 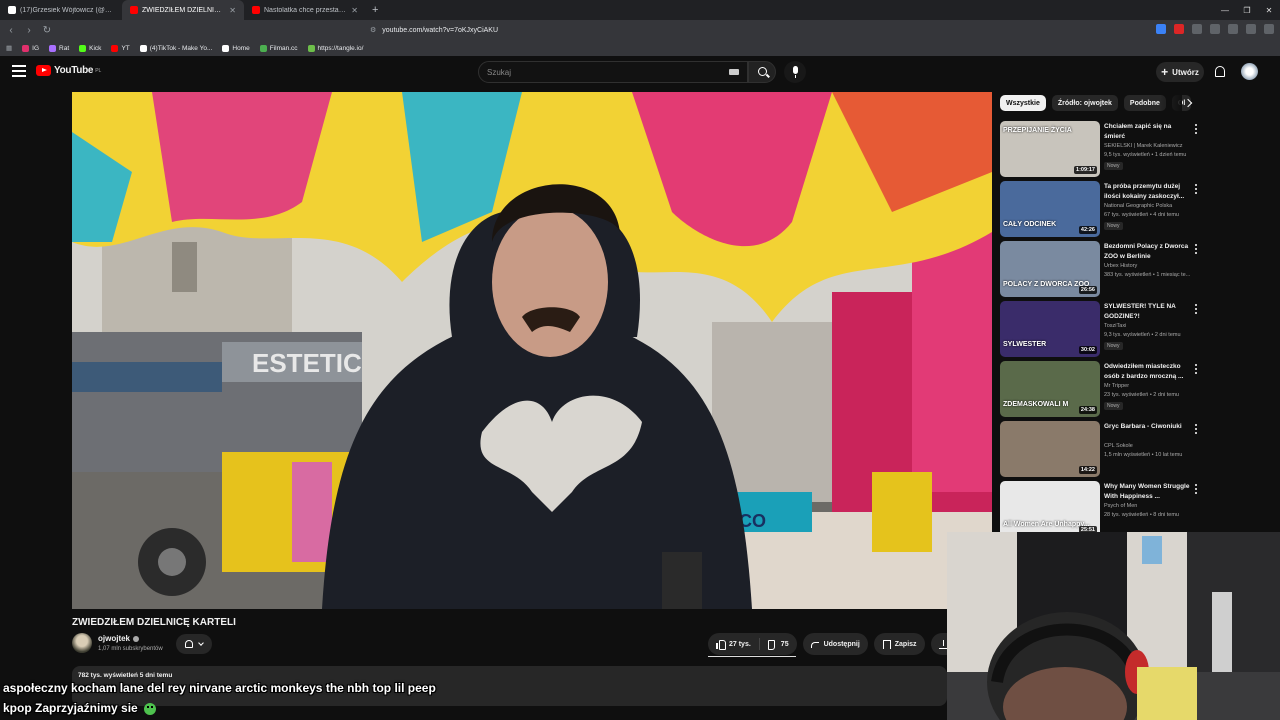 I want to click on logo-wordmark: YouTube, so click(x=74, y=70).